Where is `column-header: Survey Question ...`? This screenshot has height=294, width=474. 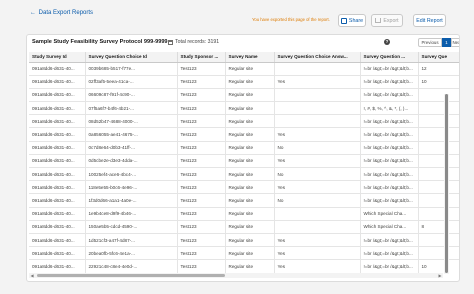 column-header: Survey Question ... is located at coordinates (389, 57).